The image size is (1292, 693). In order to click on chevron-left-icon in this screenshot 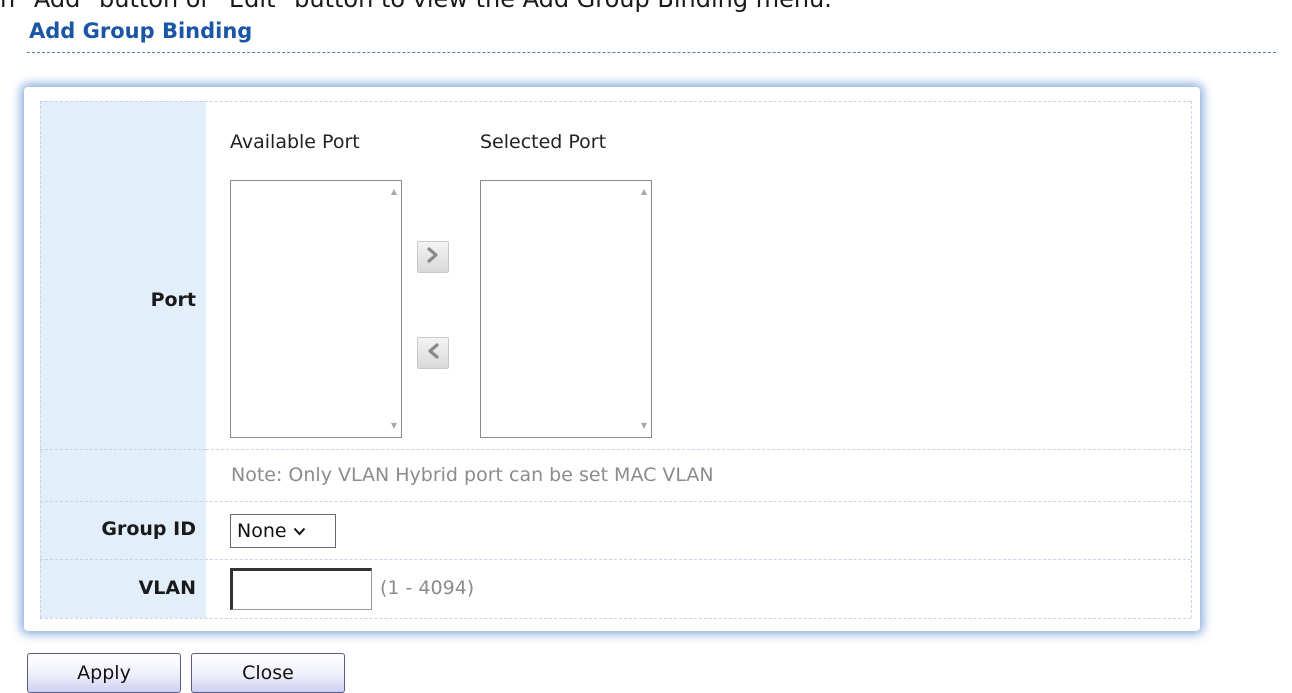, I will do `click(433, 353)`.